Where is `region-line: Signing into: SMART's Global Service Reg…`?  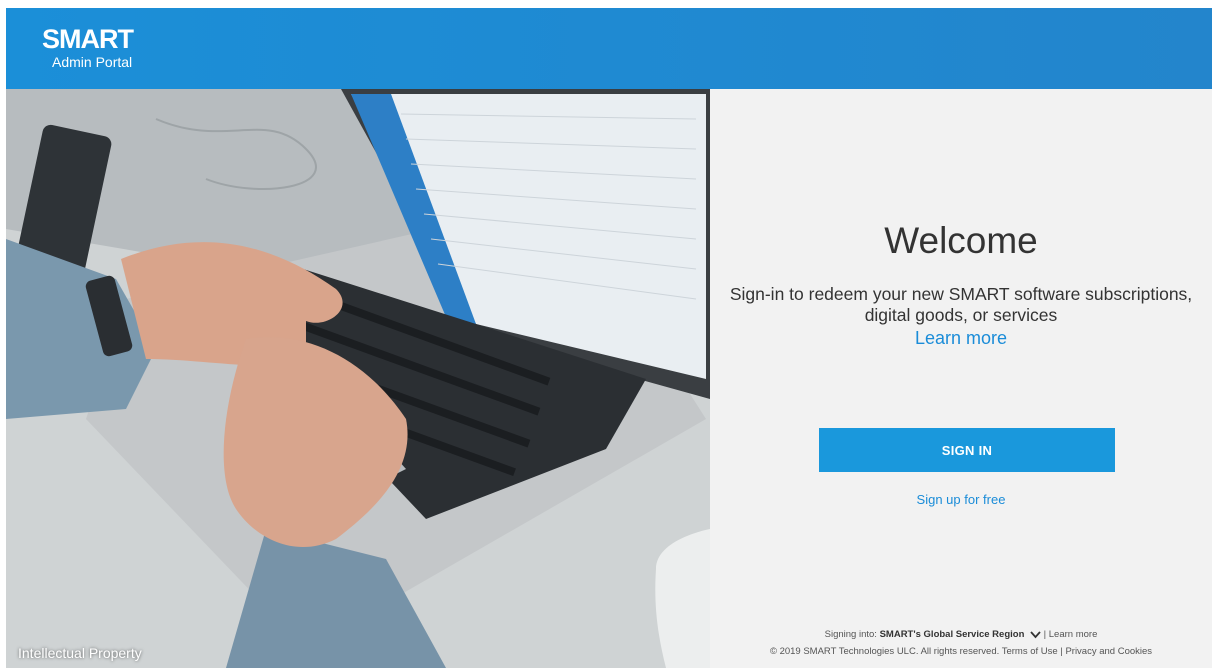
region-line: Signing into: SMART's Global Service Reg… is located at coordinates (961, 635).